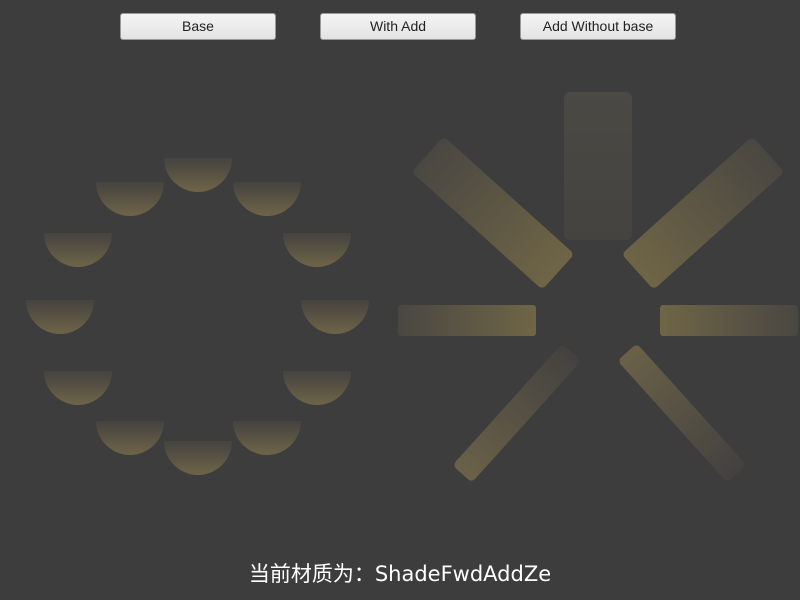 This screenshot has width=800, height=600. What do you see at coordinates (703, 213) in the screenshot?
I see `bar-upper-right` at bounding box center [703, 213].